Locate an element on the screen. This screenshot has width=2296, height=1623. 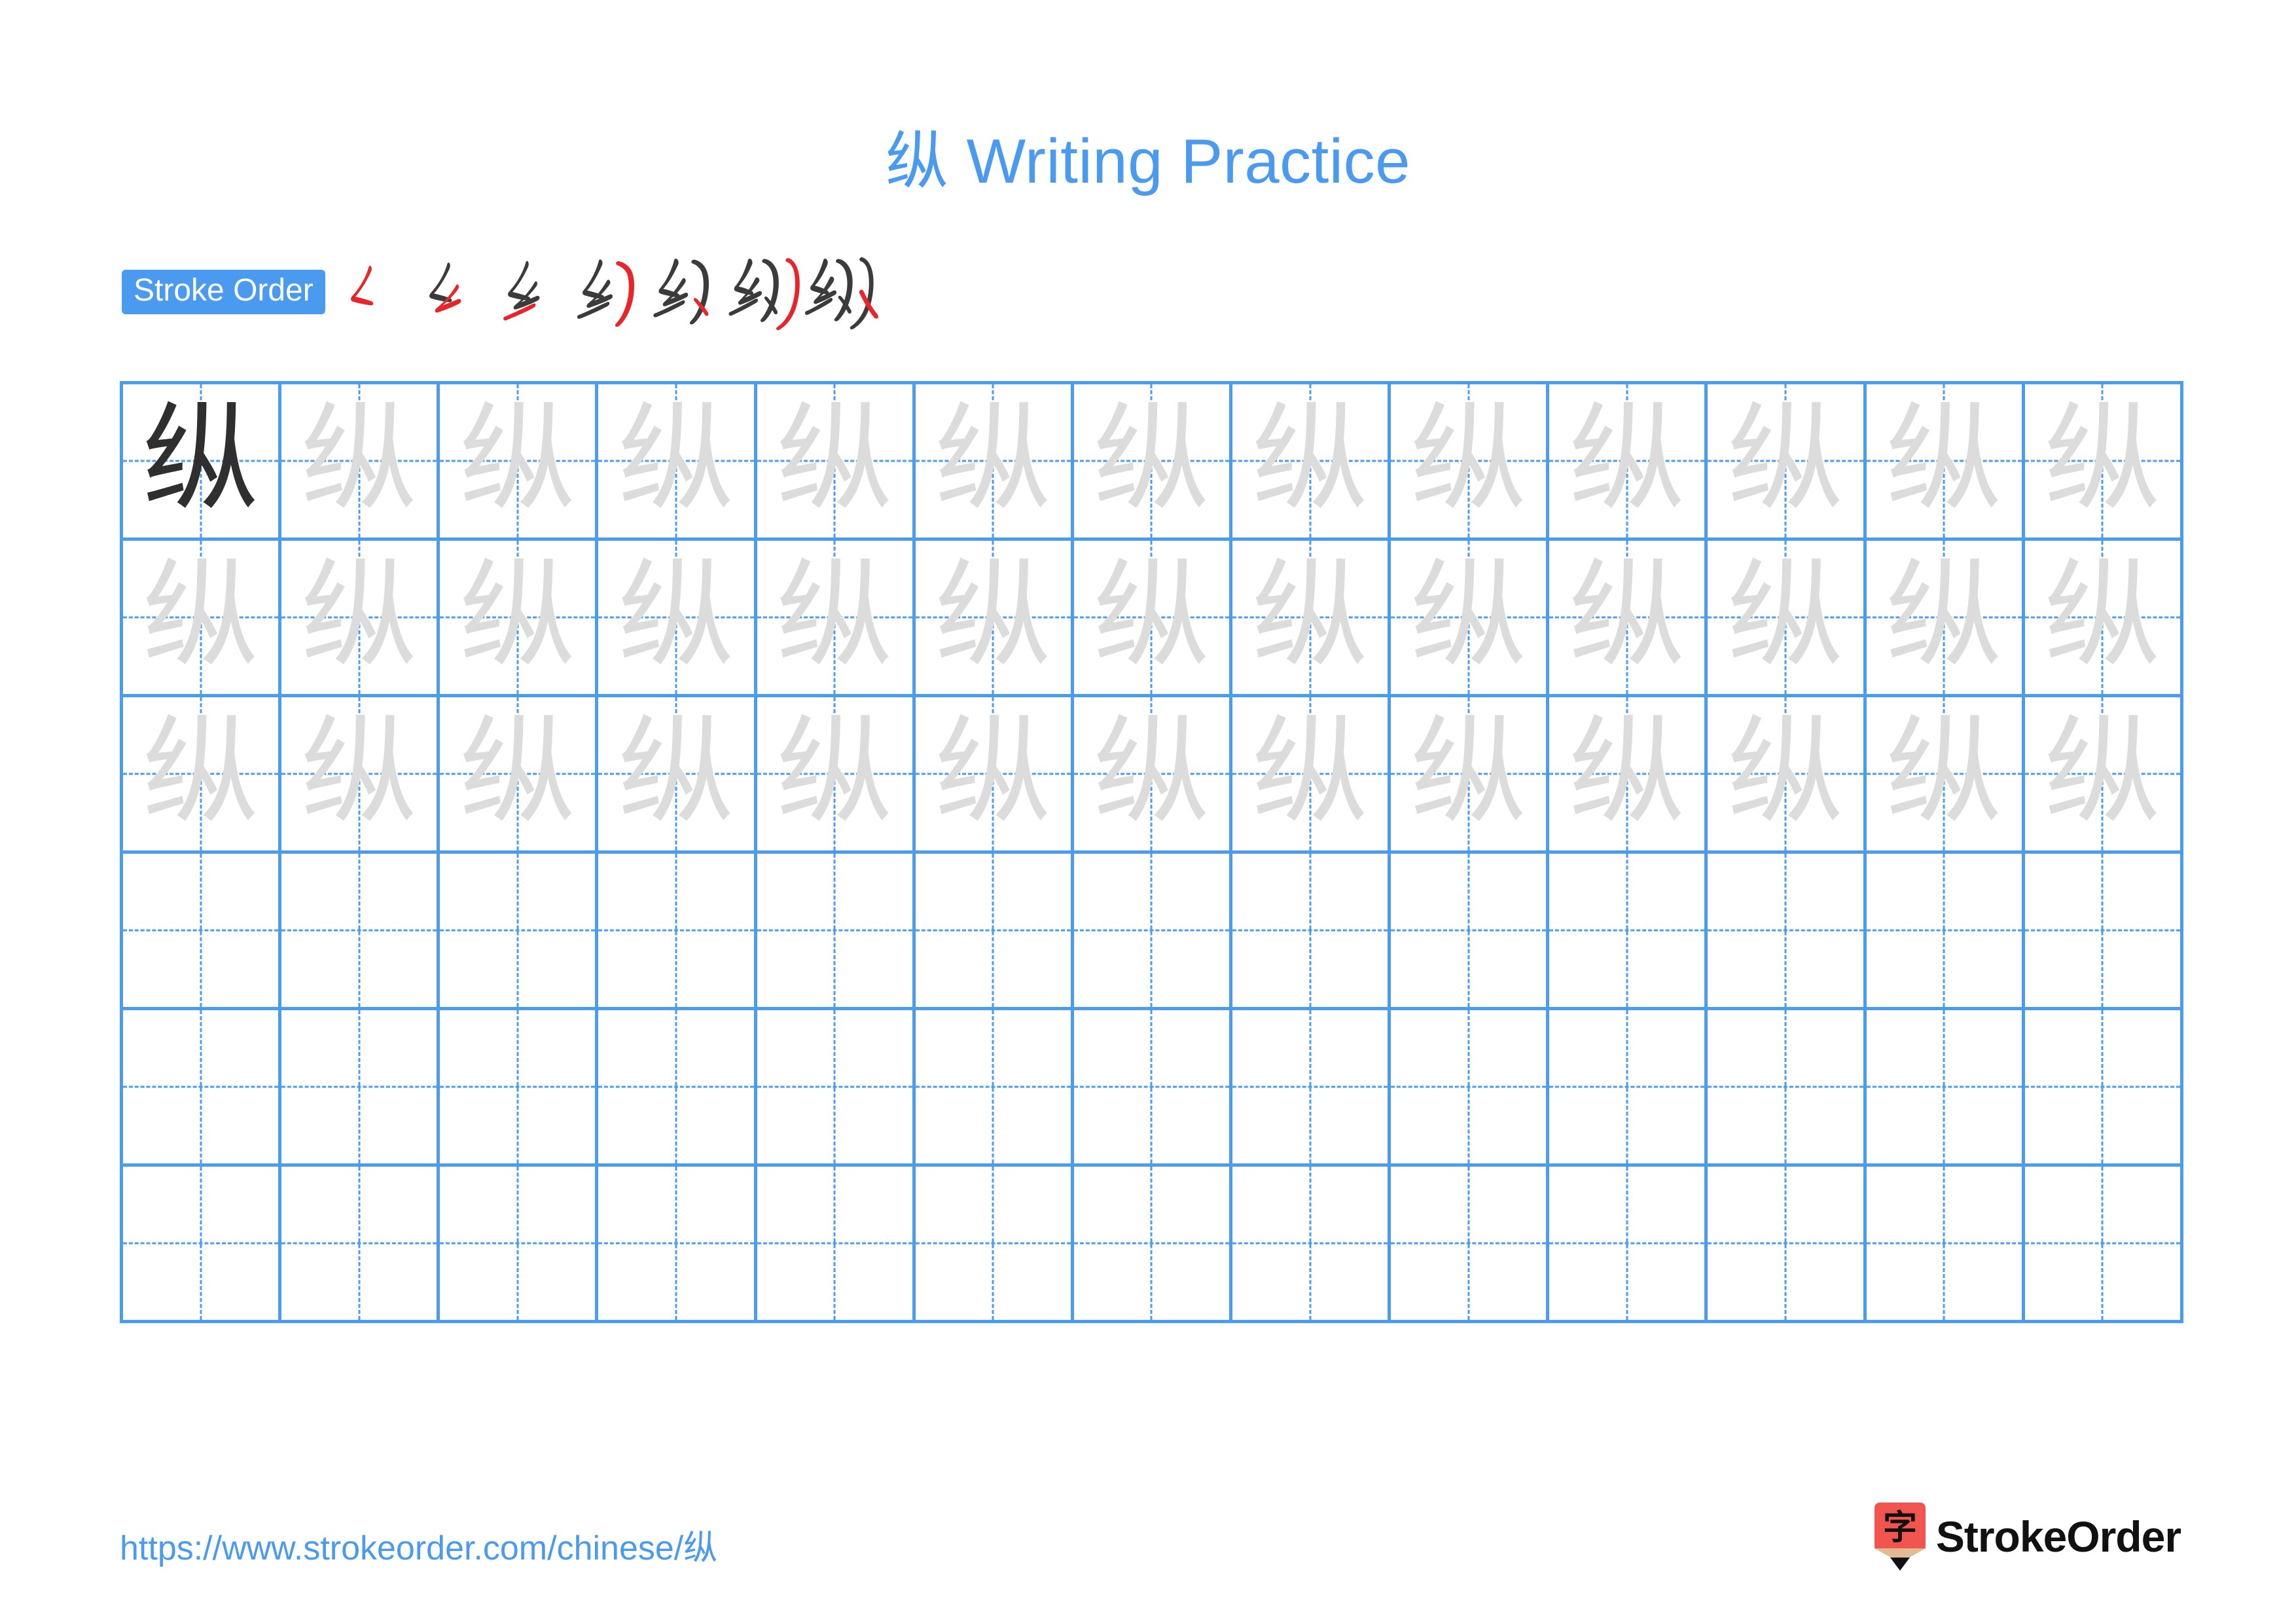
brand-wordmark: StrokeOrder is located at coordinates (2058, 1536).